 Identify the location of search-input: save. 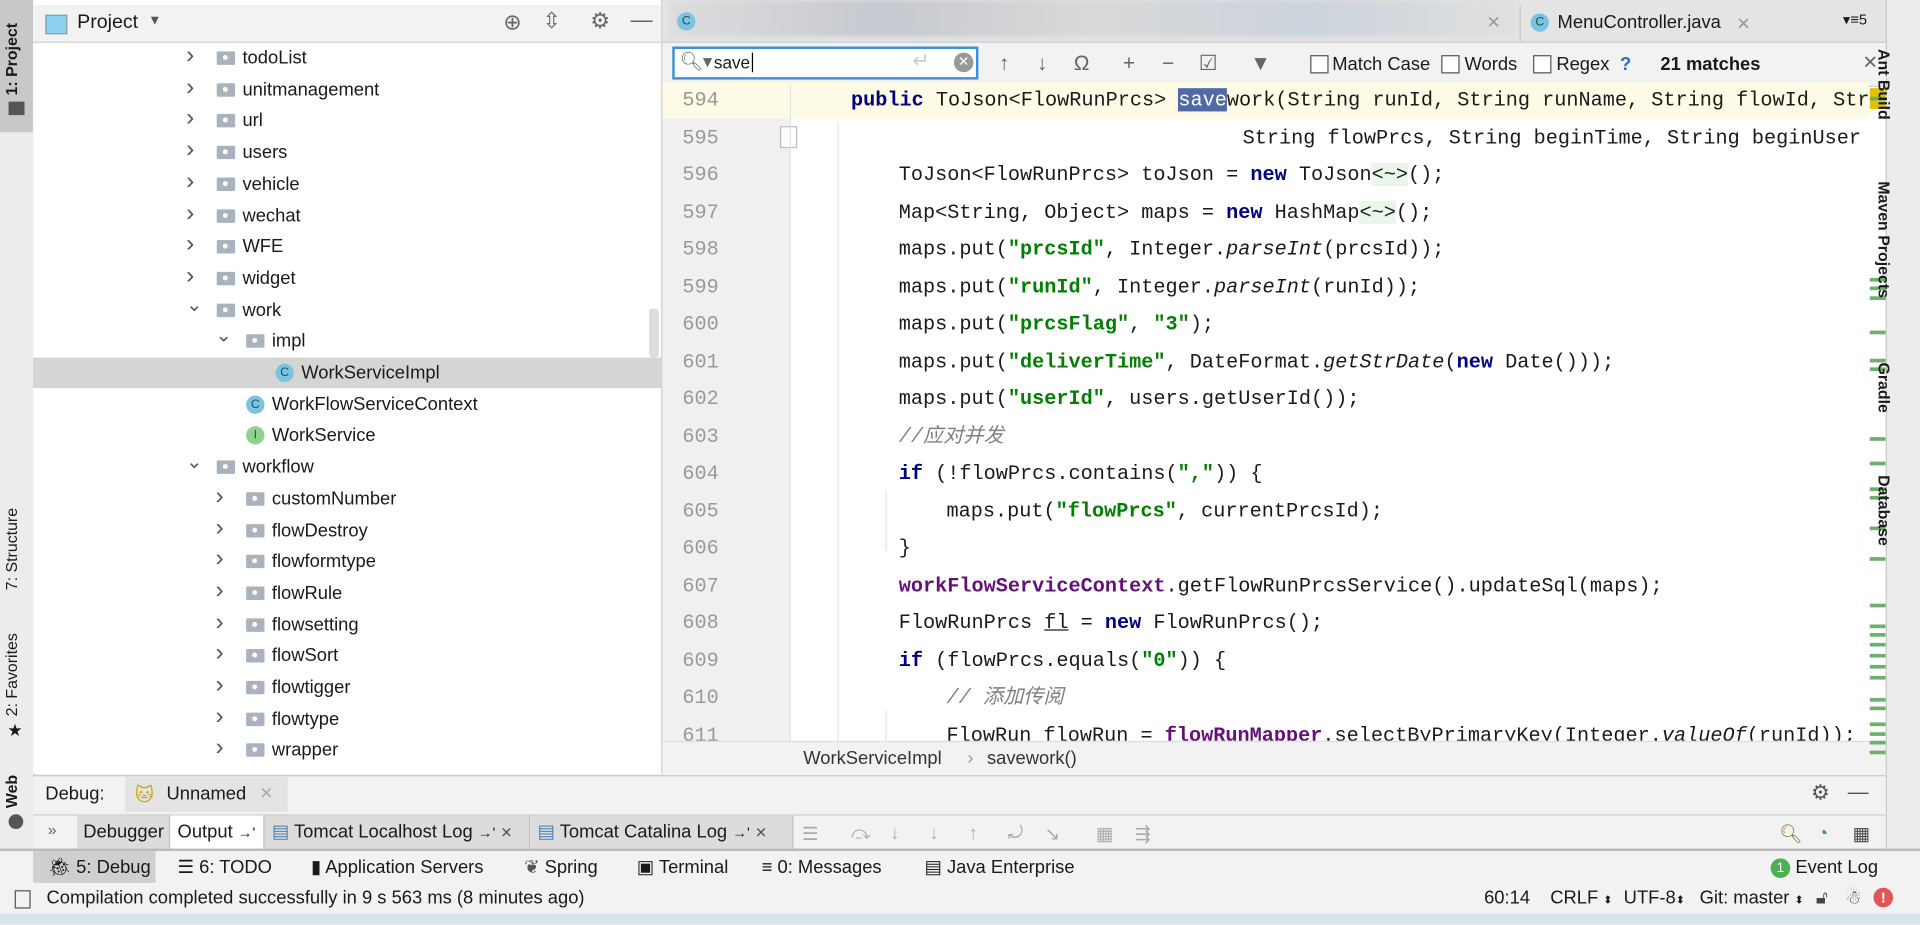
(733, 62).